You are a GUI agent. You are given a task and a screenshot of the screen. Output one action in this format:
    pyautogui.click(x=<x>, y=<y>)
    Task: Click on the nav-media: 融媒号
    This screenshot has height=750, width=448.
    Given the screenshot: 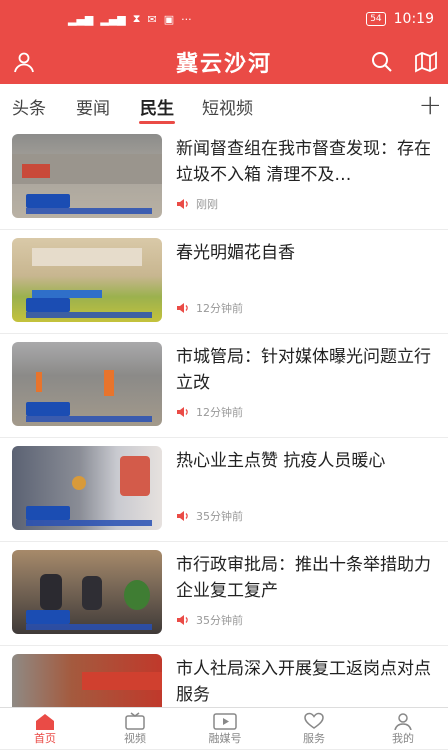 What is the action you would take?
    pyautogui.click(x=225, y=729)
    